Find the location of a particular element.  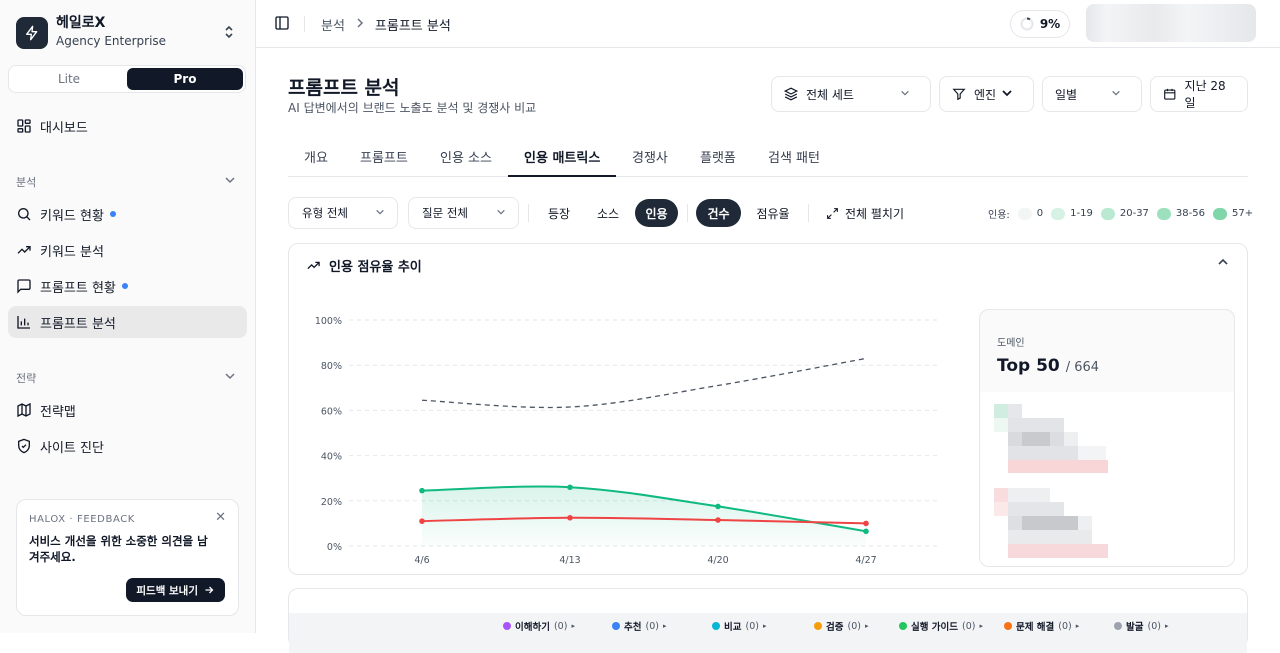

set-filter: 전체 세트 is located at coordinates (851, 94).